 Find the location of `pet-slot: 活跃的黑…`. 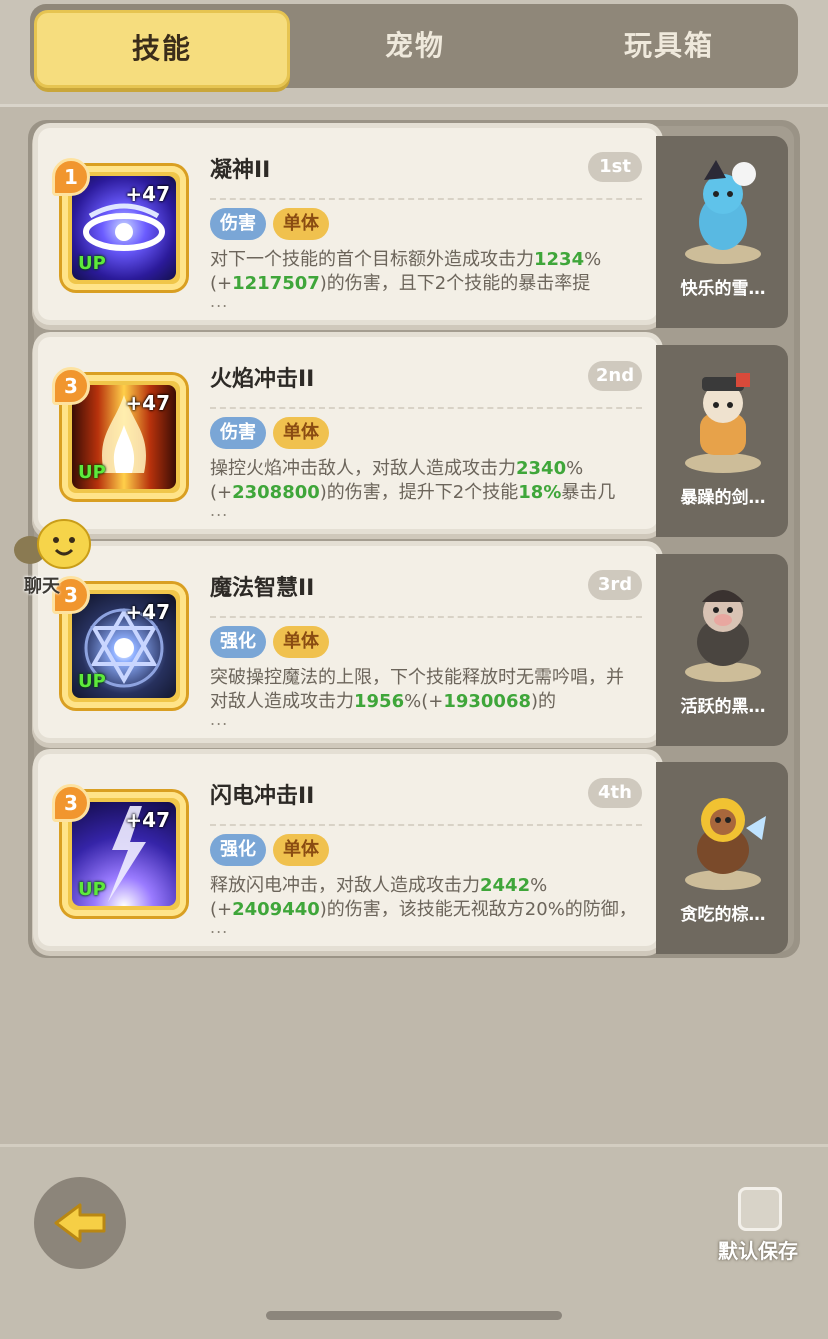

pet-slot: 活跃的黑… is located at coordinates (722, 650).